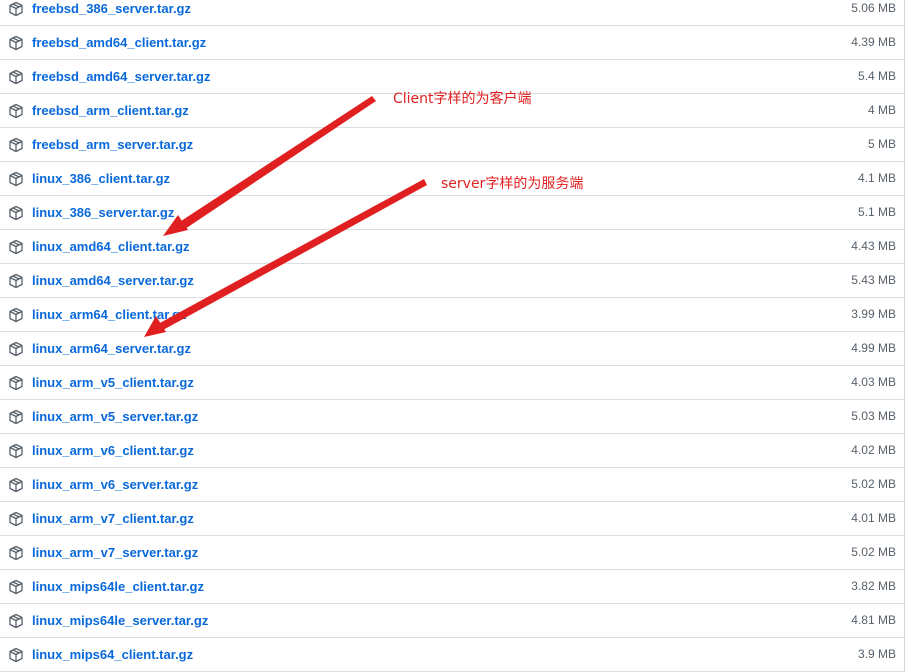  I want to click on asset-row: linux_amd64_client.tar.gz 4.43 MB, so click(452, 247).